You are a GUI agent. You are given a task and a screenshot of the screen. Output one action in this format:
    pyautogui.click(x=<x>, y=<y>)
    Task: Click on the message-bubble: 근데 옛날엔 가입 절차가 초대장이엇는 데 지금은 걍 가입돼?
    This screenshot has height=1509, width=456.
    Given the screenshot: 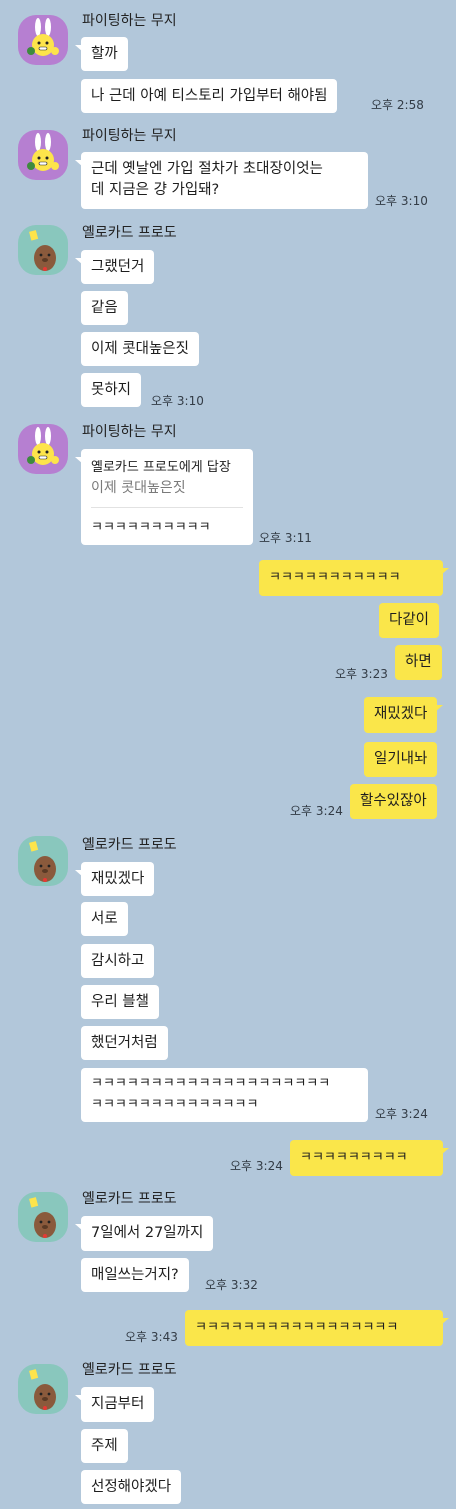 What is the action you would take?
    pyautogui.click(x=221, y=180)
    